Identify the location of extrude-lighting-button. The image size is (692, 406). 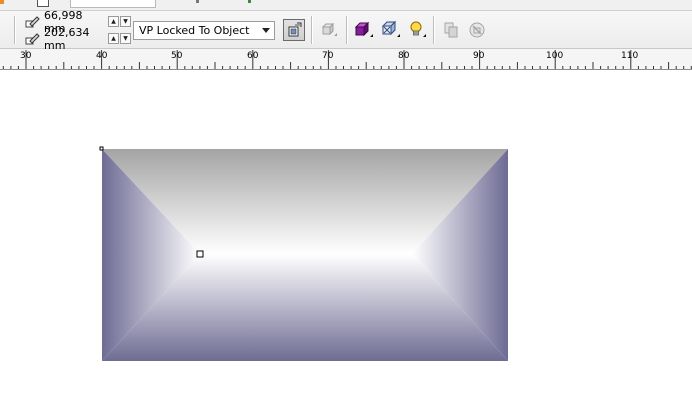
(416, 30).